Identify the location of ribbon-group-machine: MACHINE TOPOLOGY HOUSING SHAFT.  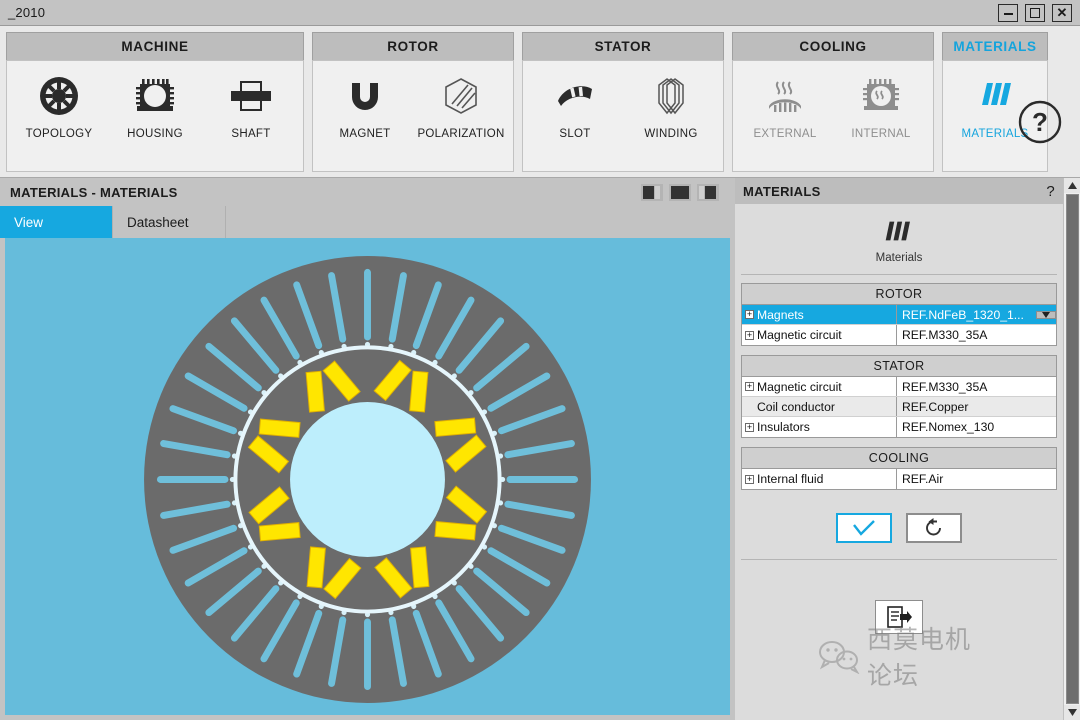
(155, 102).